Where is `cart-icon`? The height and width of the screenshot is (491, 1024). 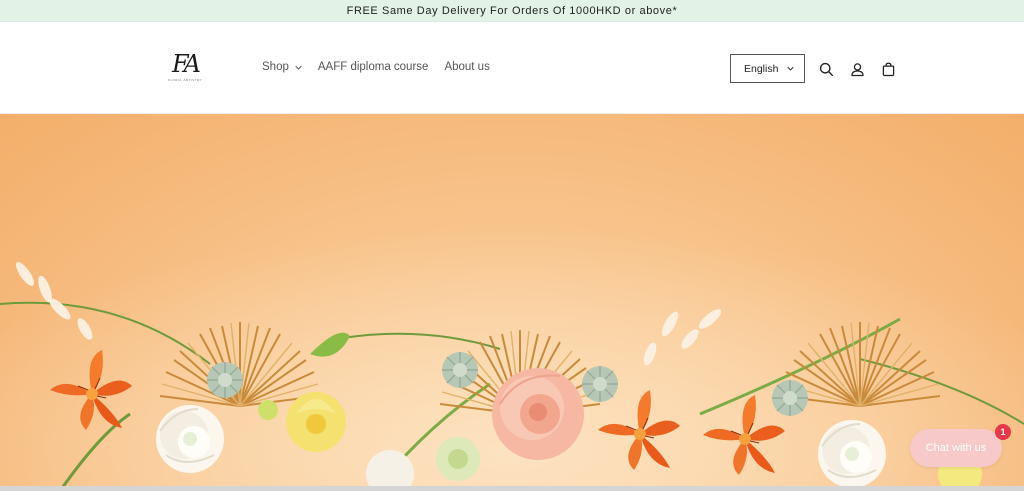 cart-icon is located at coordinates (888, 69).